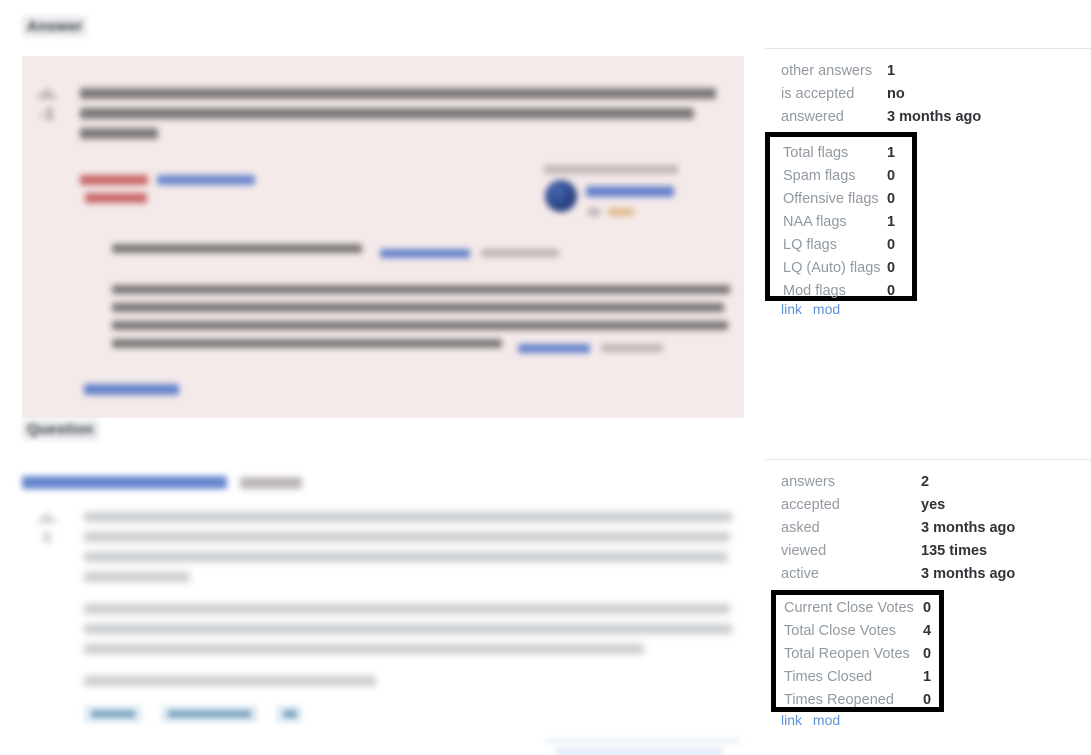 This screenshot has width=1091, height=755. What do you see at coordinates (849, 608) in the screenshot?
I see `stat-label: Current Close Votes` at bounding box center [849, 608].